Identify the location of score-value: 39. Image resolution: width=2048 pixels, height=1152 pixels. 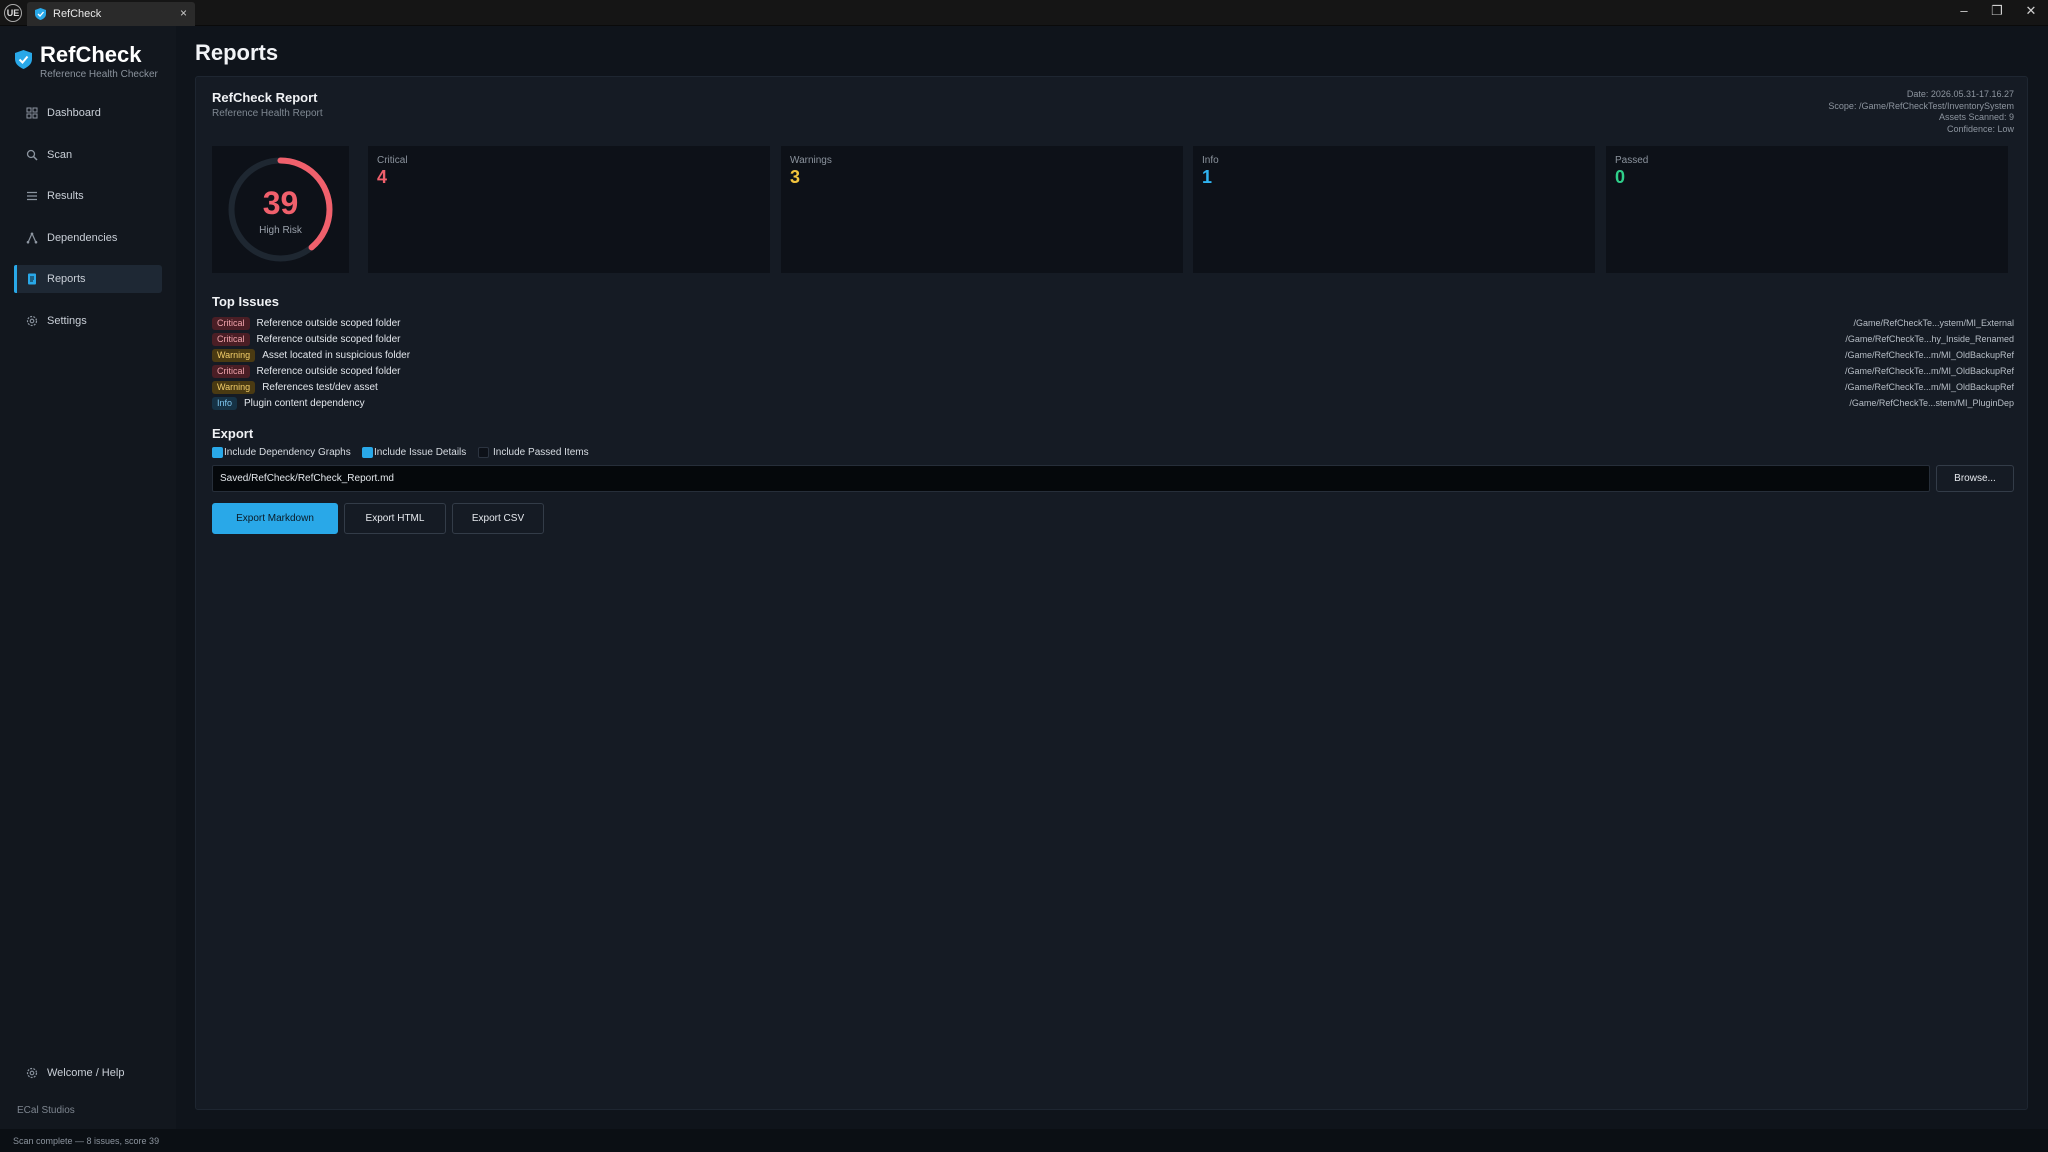
(280, 203).